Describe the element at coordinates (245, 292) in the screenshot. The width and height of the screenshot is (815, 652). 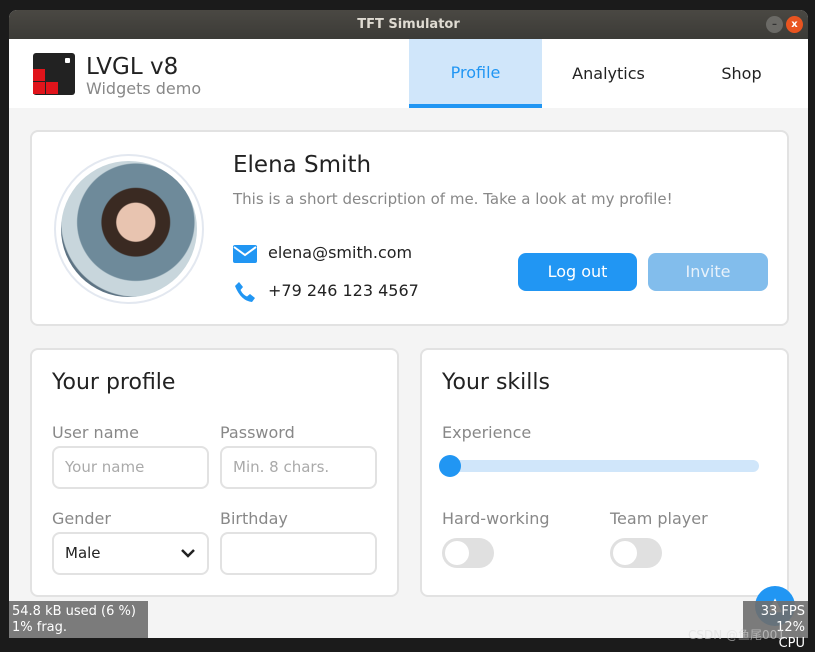
I see `phone-icon` at that location.